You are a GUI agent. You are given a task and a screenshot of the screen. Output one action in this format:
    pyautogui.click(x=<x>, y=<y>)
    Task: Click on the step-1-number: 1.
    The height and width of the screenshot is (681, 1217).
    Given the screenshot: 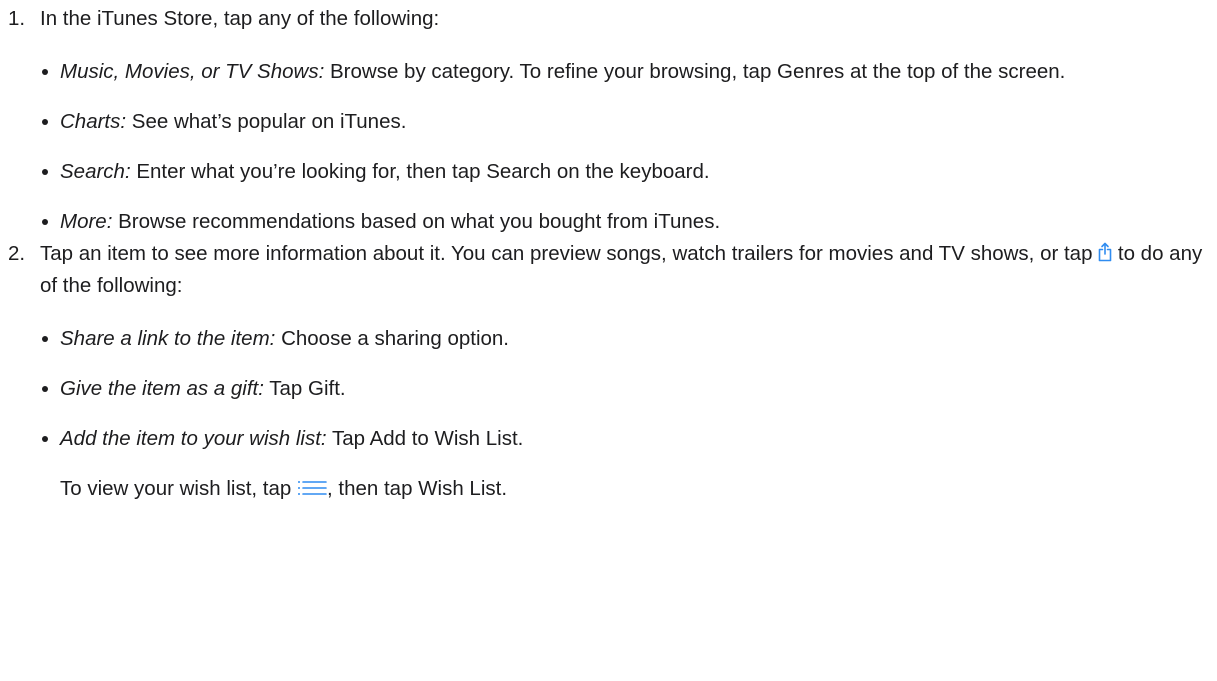 What is the action you would take?
    pyautogui.click(x=17, y=18)
    